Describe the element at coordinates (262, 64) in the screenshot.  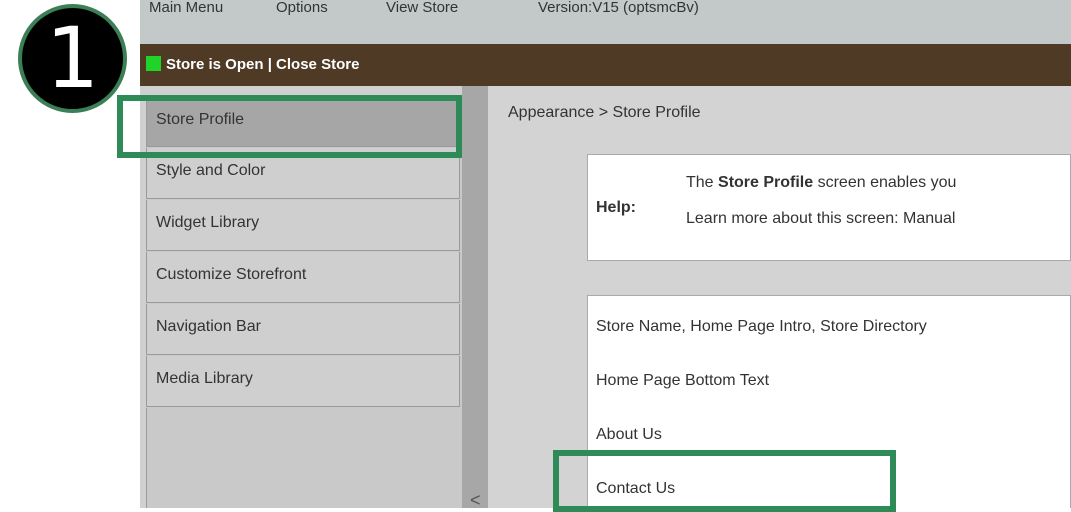
I see `store-status-text: Store is Open | Close Store` at that location.